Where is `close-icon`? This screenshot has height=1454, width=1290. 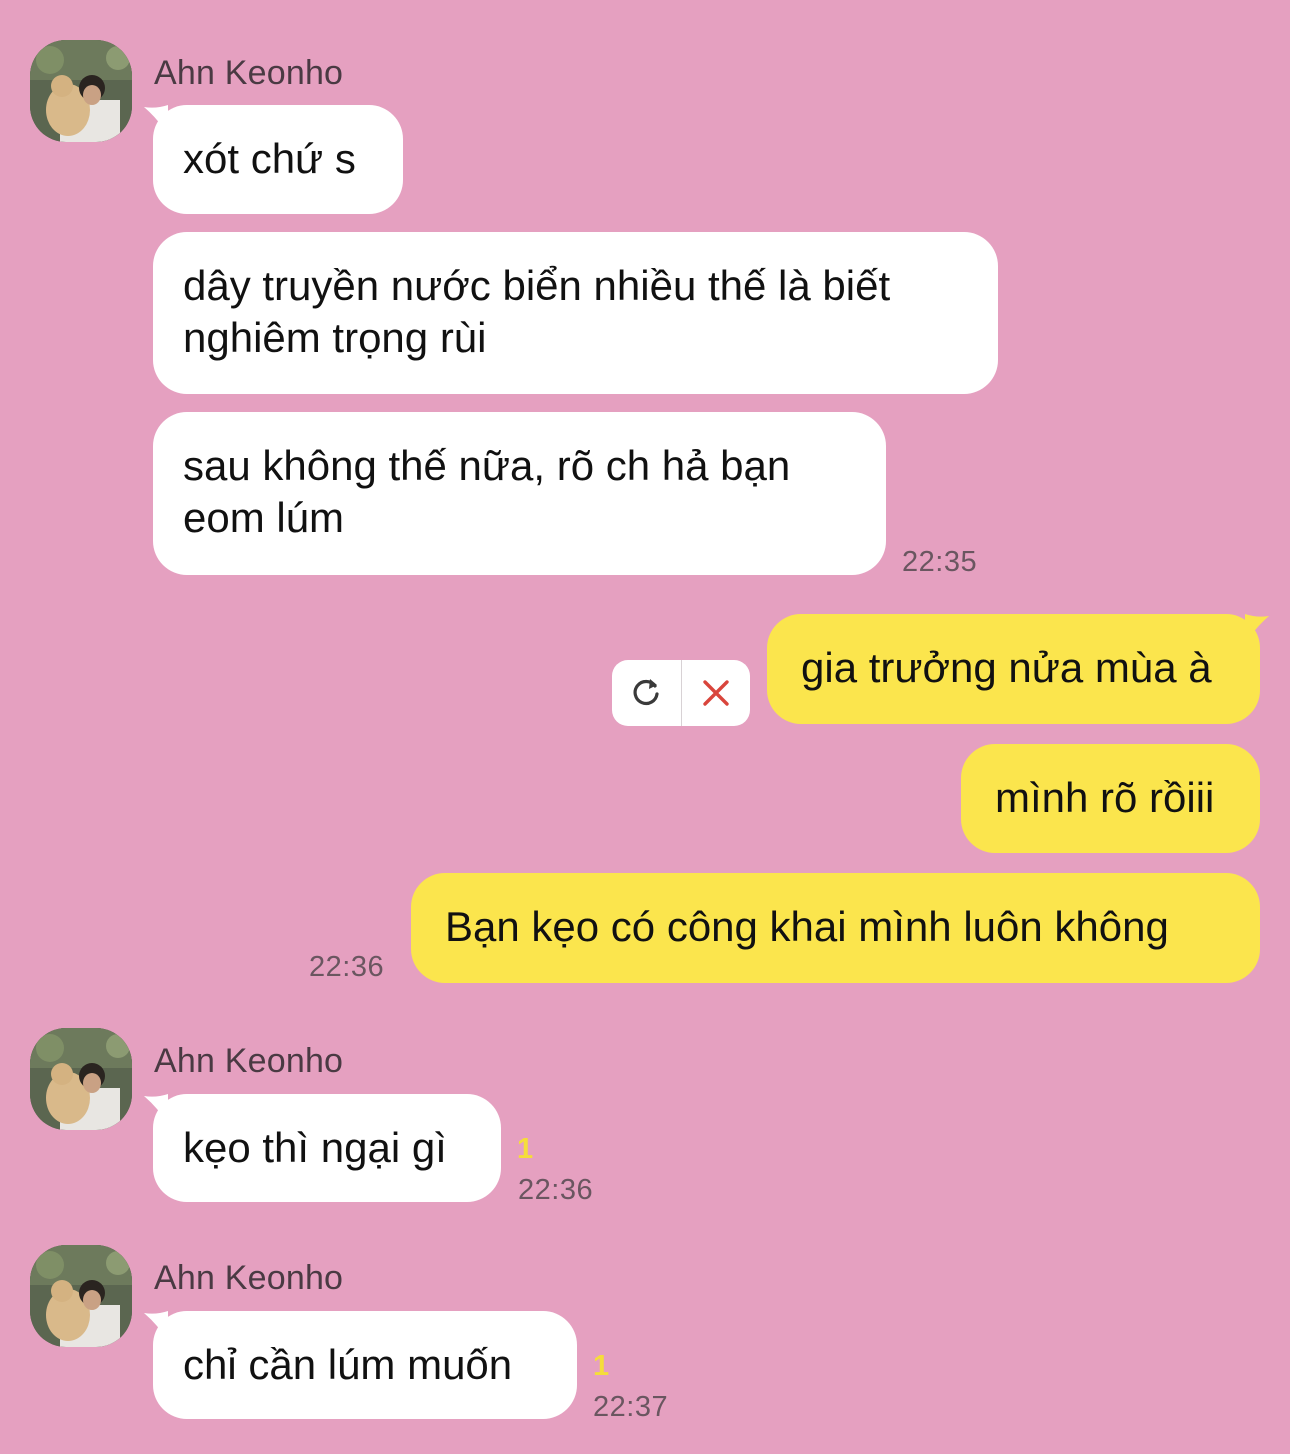
close-icon is located at coordinates (716, 693).